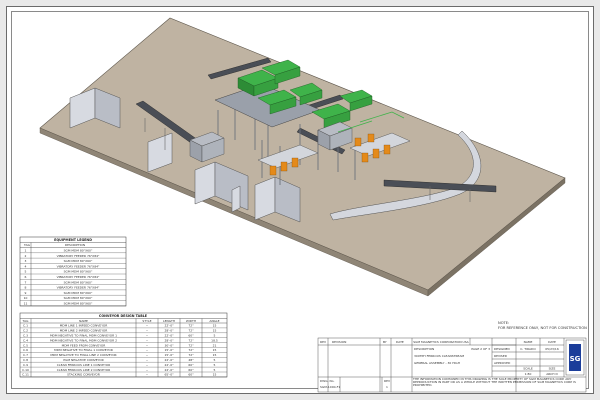  What do you see at coordinates (387, 381) in the screenshot?
I see `rev-label: REV` at bounding box center [387, 381].